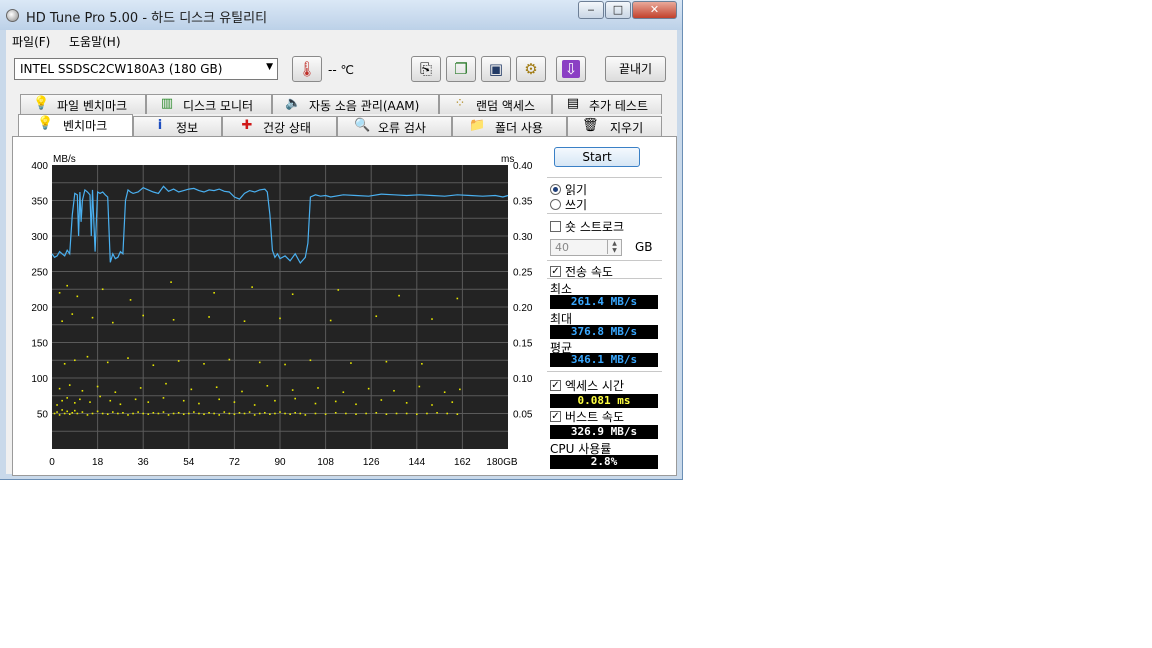  What do you see at coordinates (355, 104) in the screenshot?
I see `tab-aam: 🔈 자동 소음 관리(AAM)` at bounding box center [355, 104].